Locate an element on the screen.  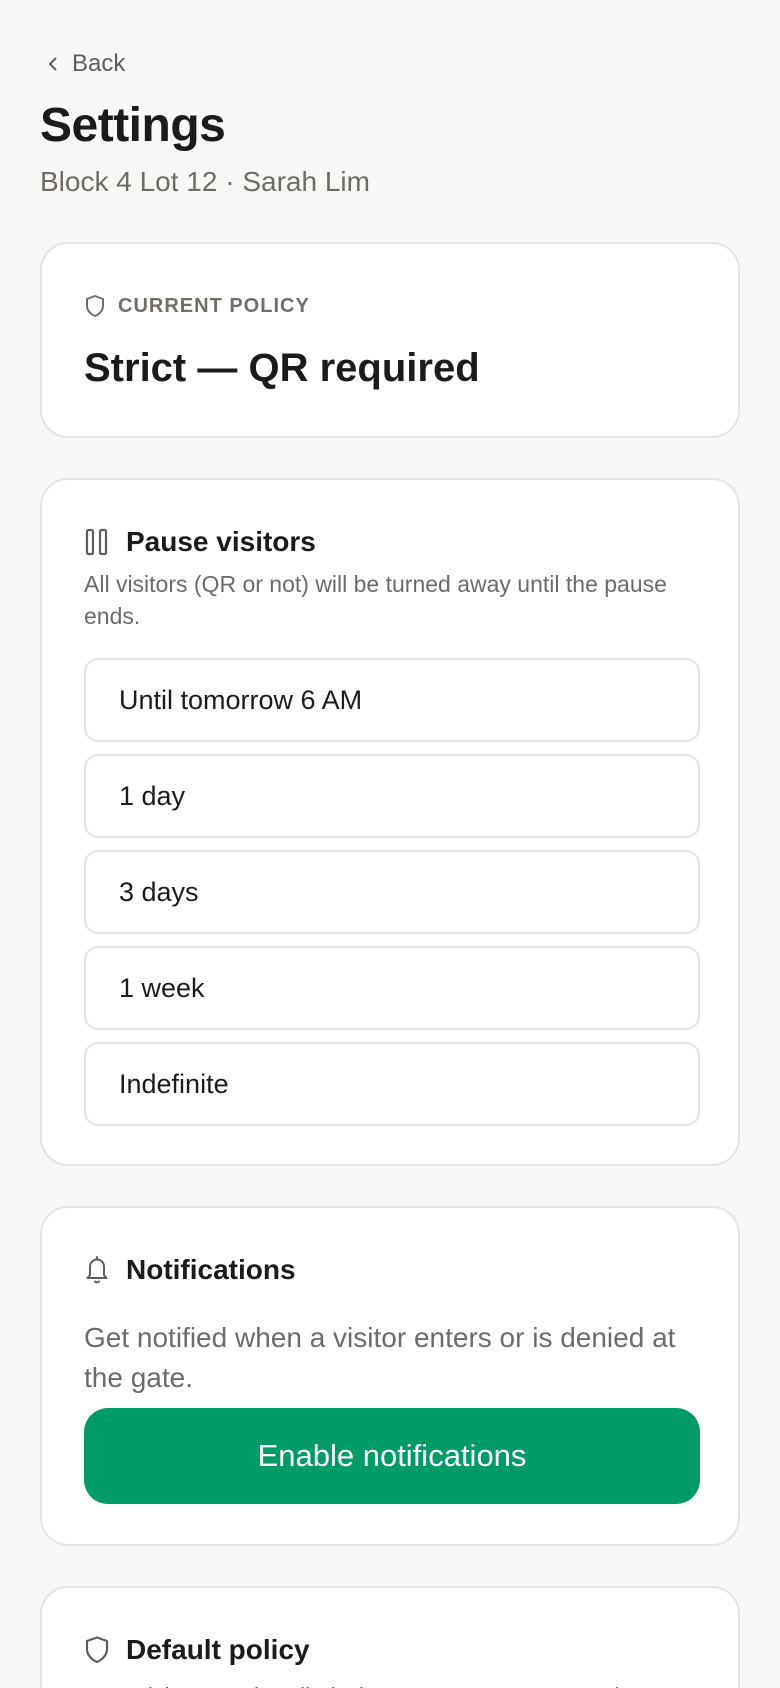
page-subtitle: Block 4 Lot 12 · Sarah Lim is located at coordinates (205, 181).